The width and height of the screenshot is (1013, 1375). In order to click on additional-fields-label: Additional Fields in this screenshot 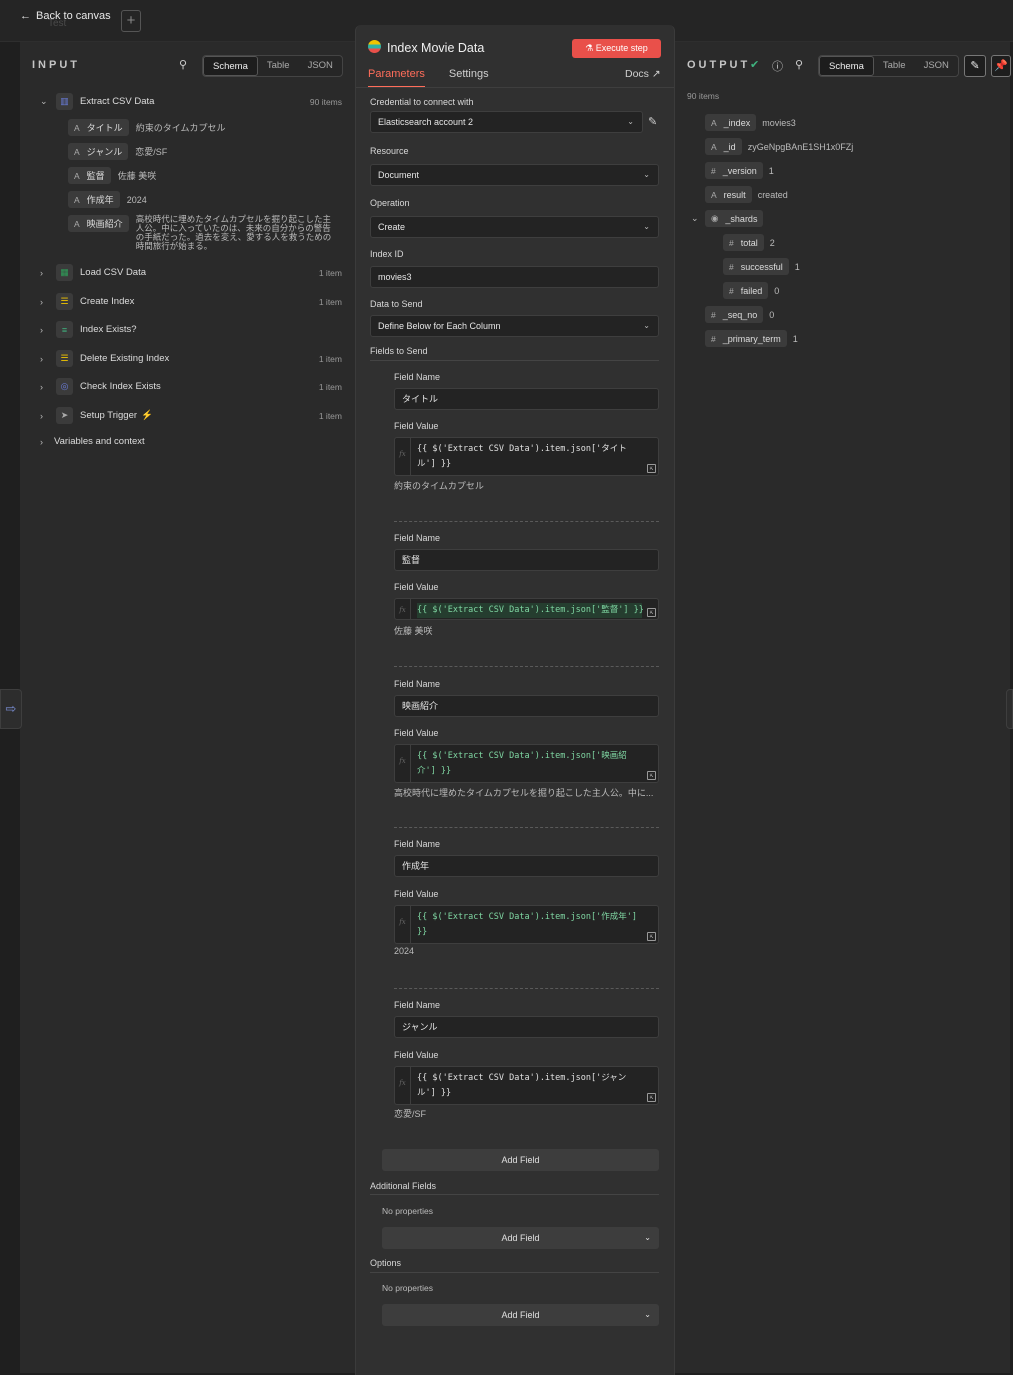, I will do `click(403, 1186)`.